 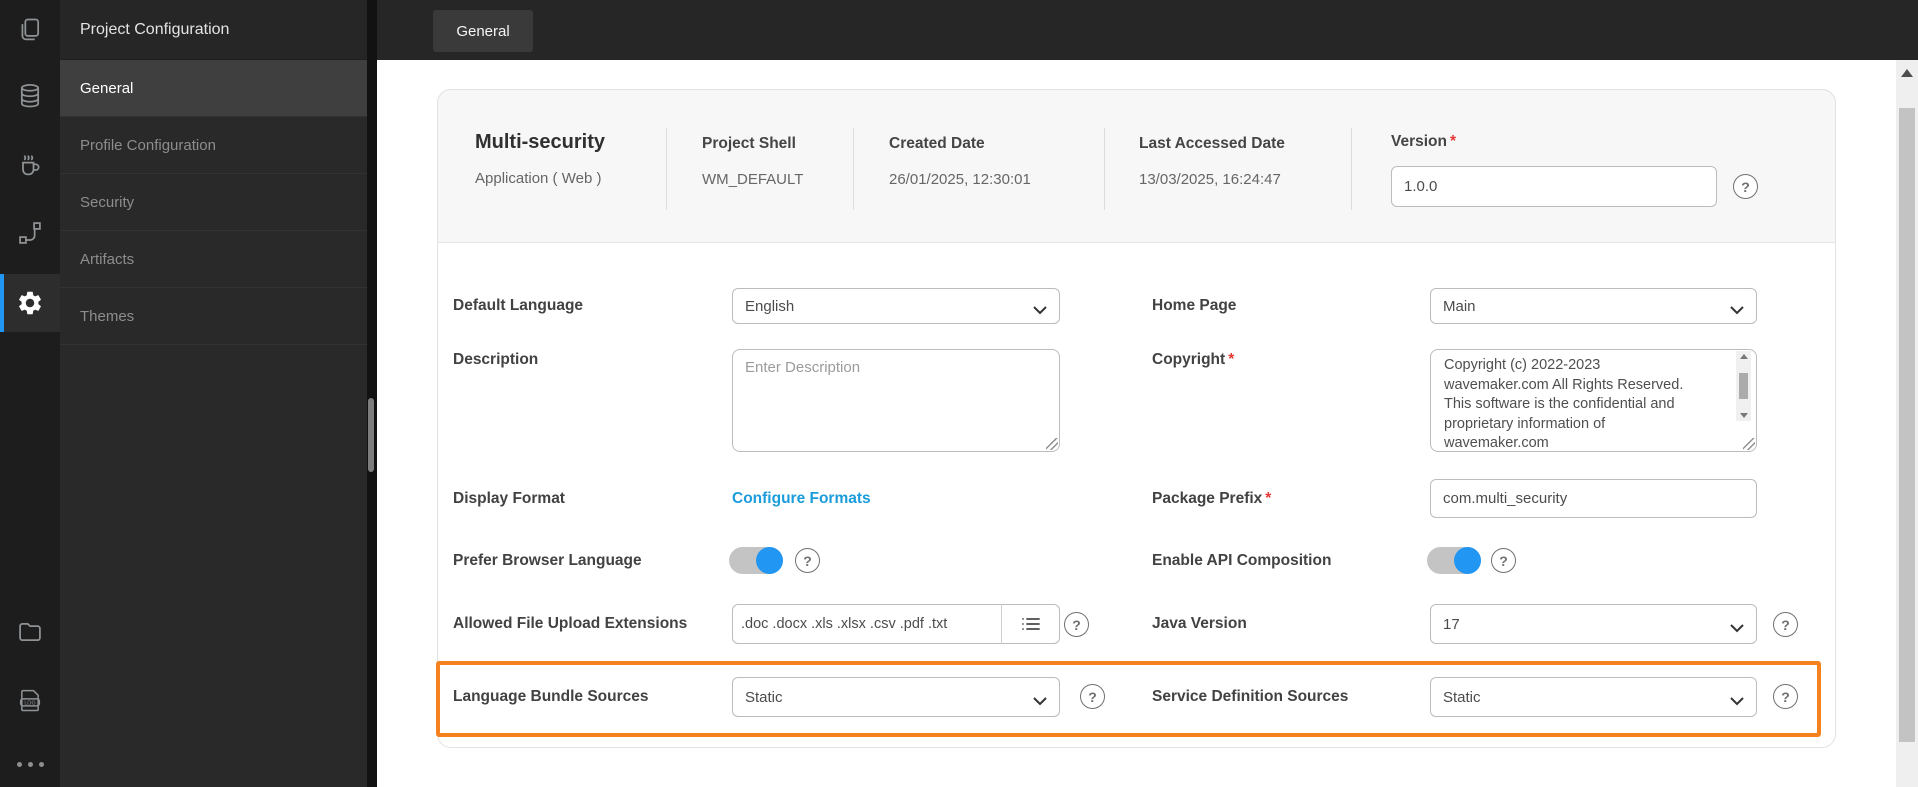 I want to click on copyright-scroll-thumb, so click(x=1743, y=386).